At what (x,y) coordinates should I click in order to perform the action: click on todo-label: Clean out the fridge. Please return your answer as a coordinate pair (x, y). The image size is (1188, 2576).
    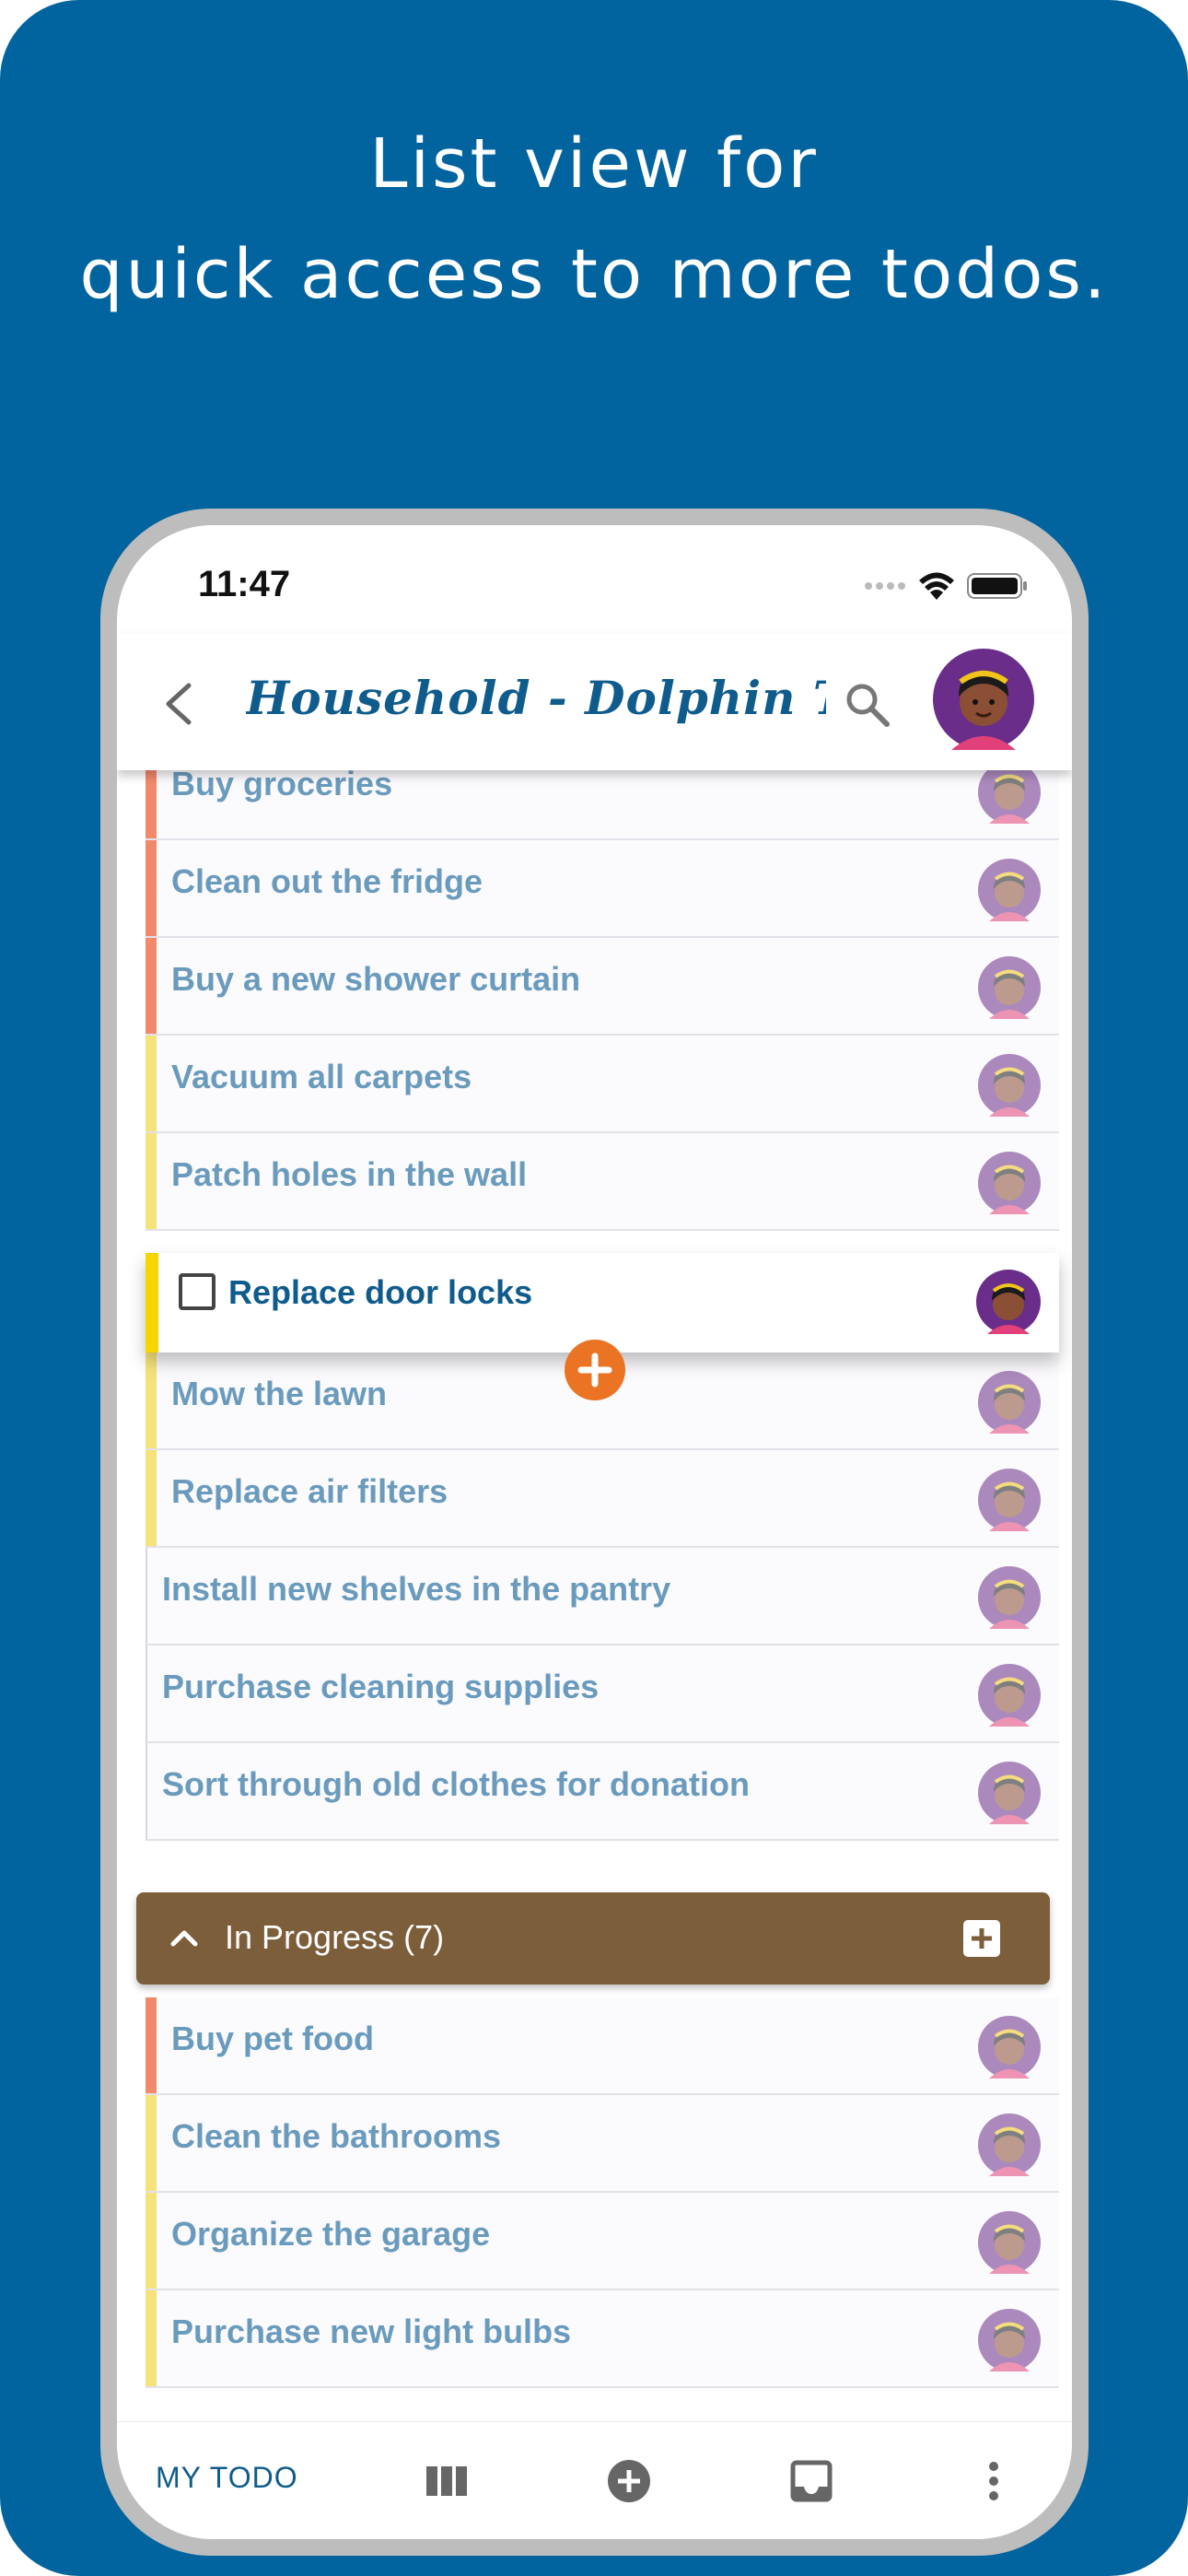
    Looking at the image, I should click on (327, 881).